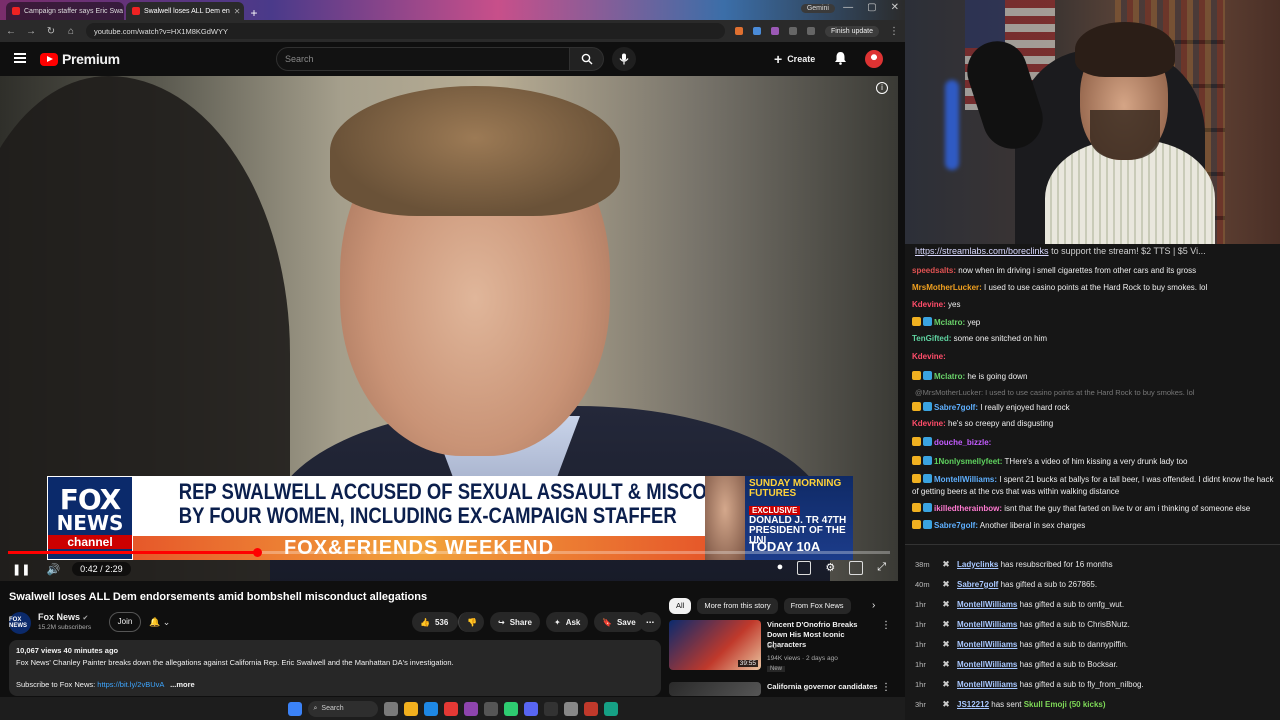 This screenshot has width=1280, height=720. I want to click on hamburger-menu-icon, so click(20, 58).